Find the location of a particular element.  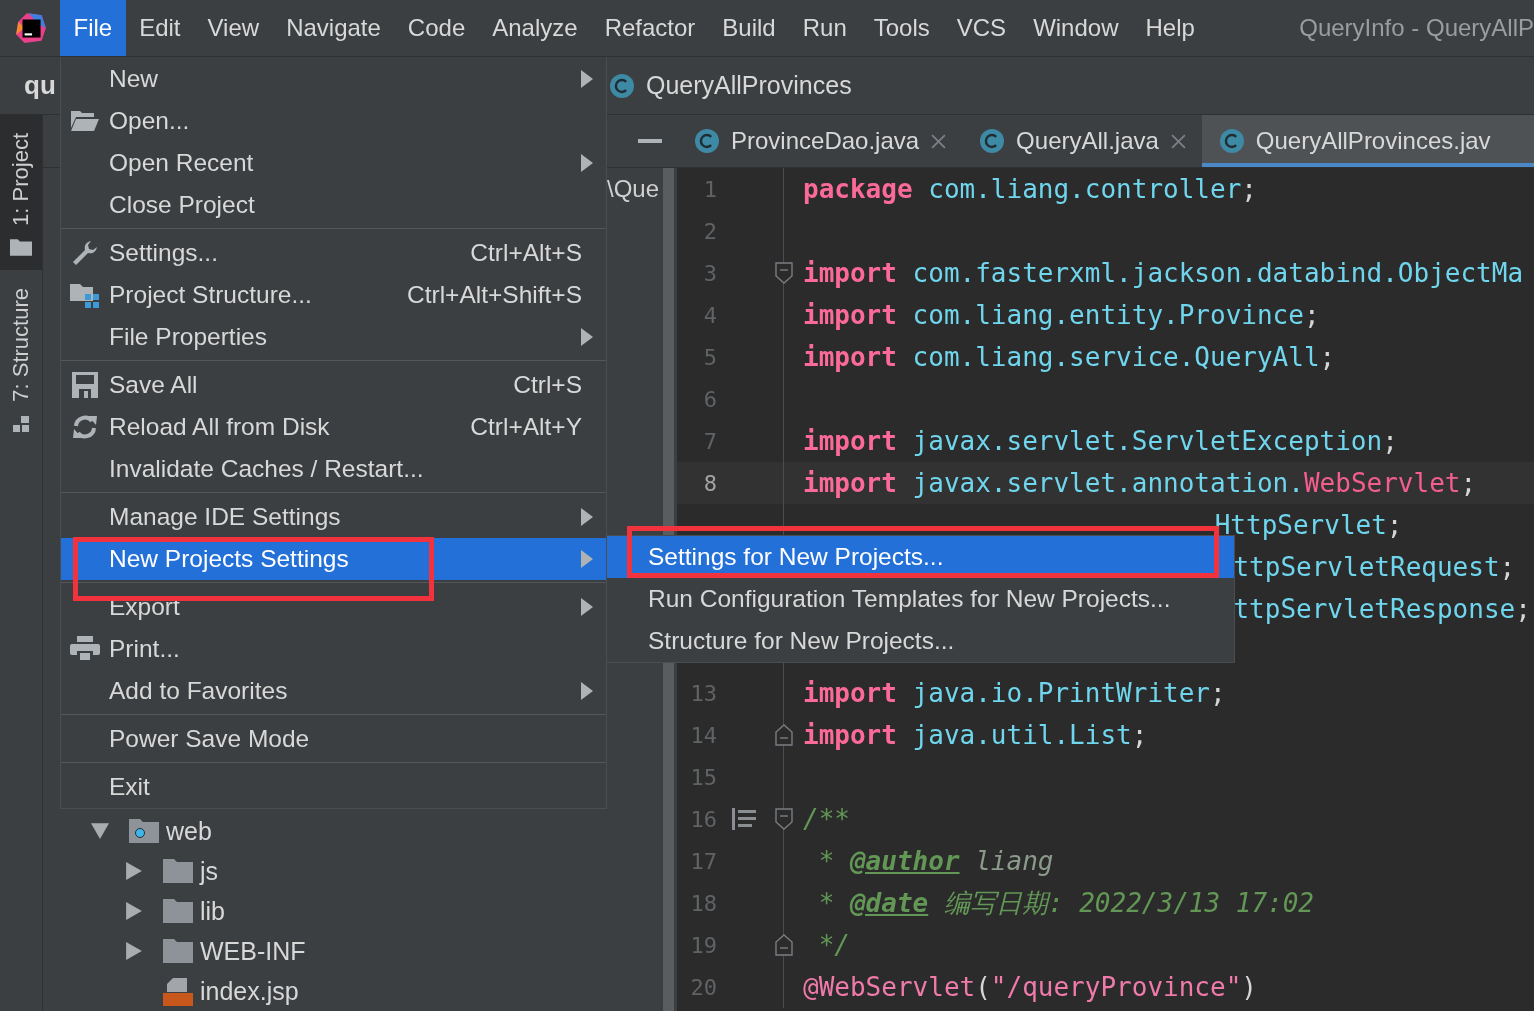

code-line: @WebServlet("/queryProvince") is located at coordinates (1030, 987).